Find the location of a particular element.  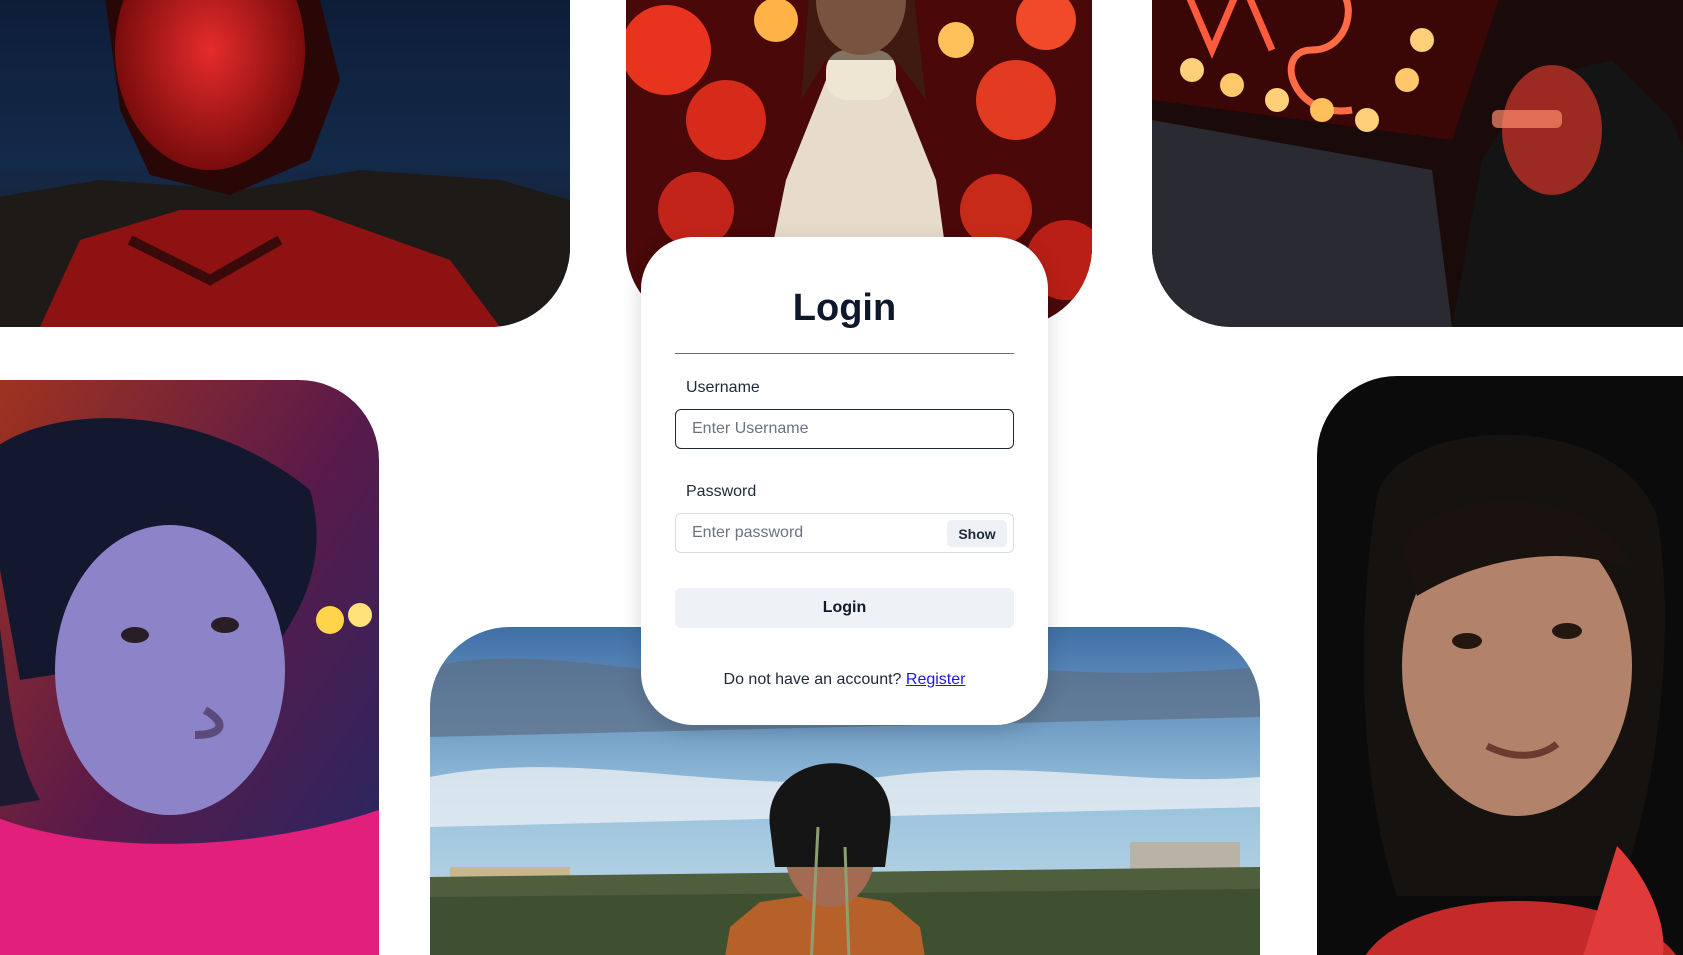

photo-portrait-red-light is located at coordinates (285, 163).